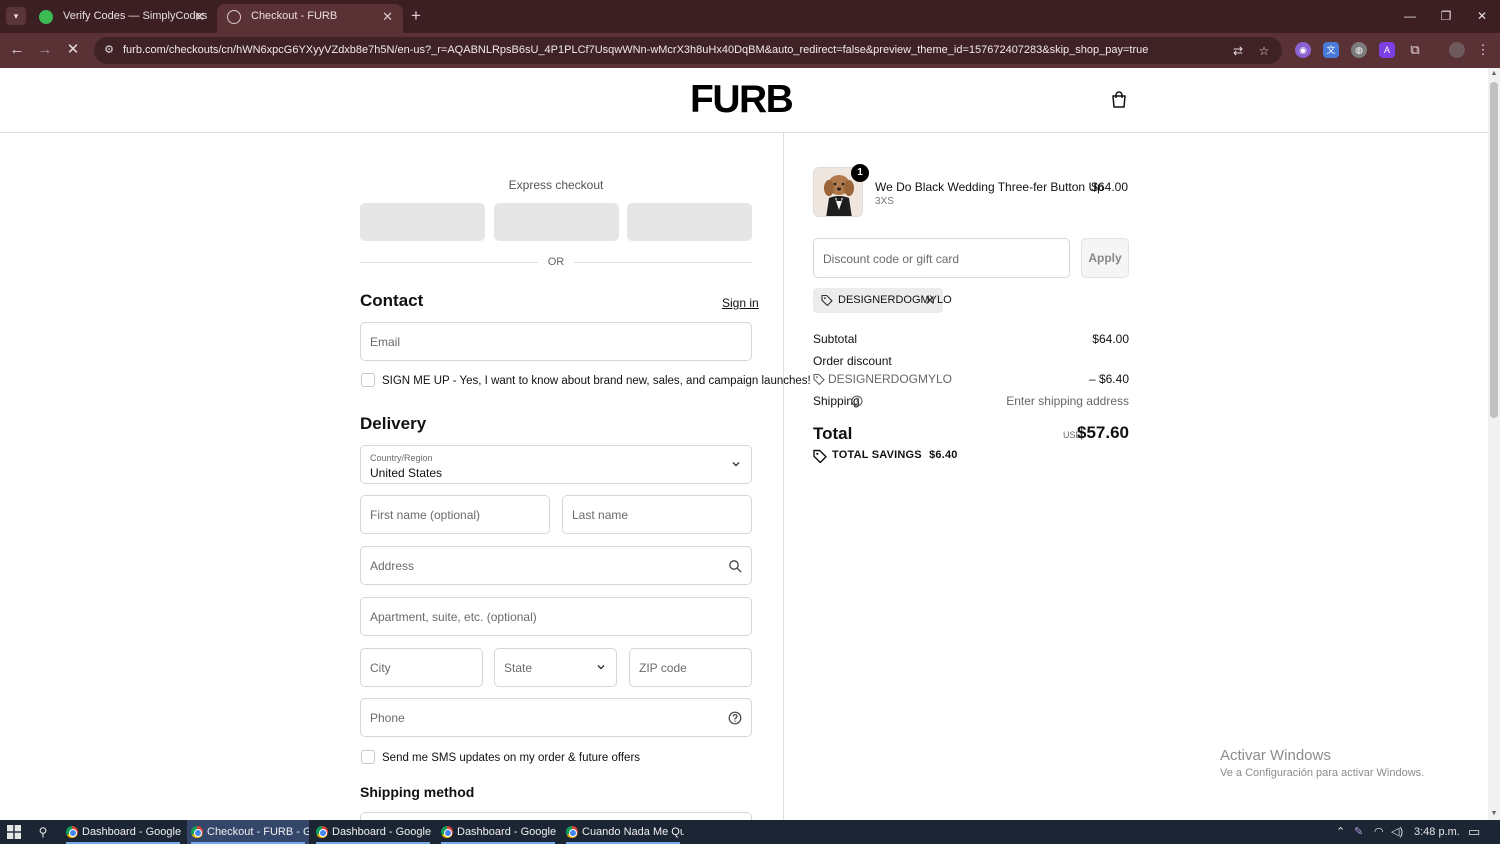  Describe the element at coordinates (941, 258) in the screenshot. I see `discount-code-input: Discount code or gift card` at that location.